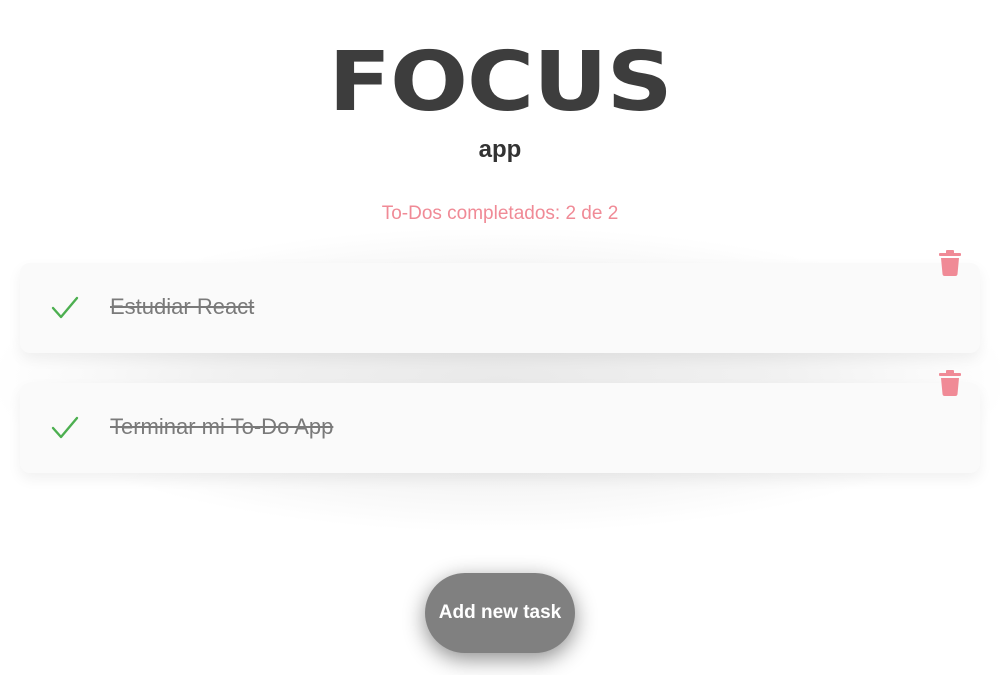  Describe the element at coordinates (500, 82) in the screenshot. I see `app-logo: FOCUS` at that location.